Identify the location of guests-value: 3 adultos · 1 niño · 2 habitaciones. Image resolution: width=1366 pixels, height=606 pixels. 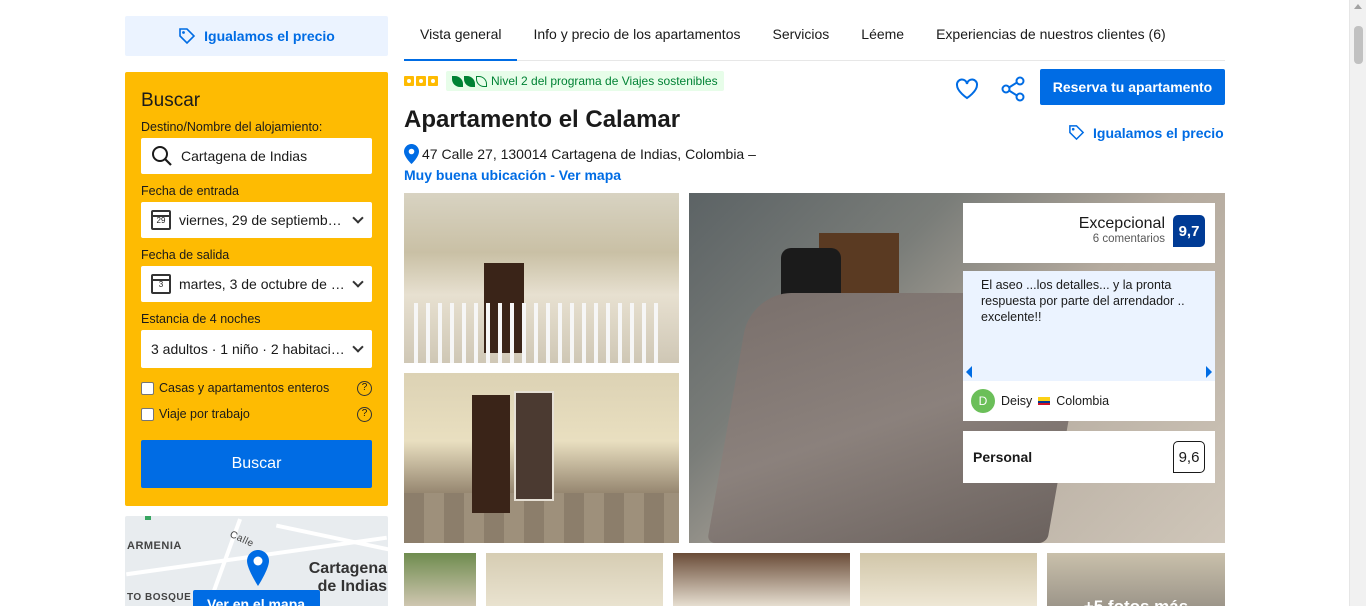
(248, 349).